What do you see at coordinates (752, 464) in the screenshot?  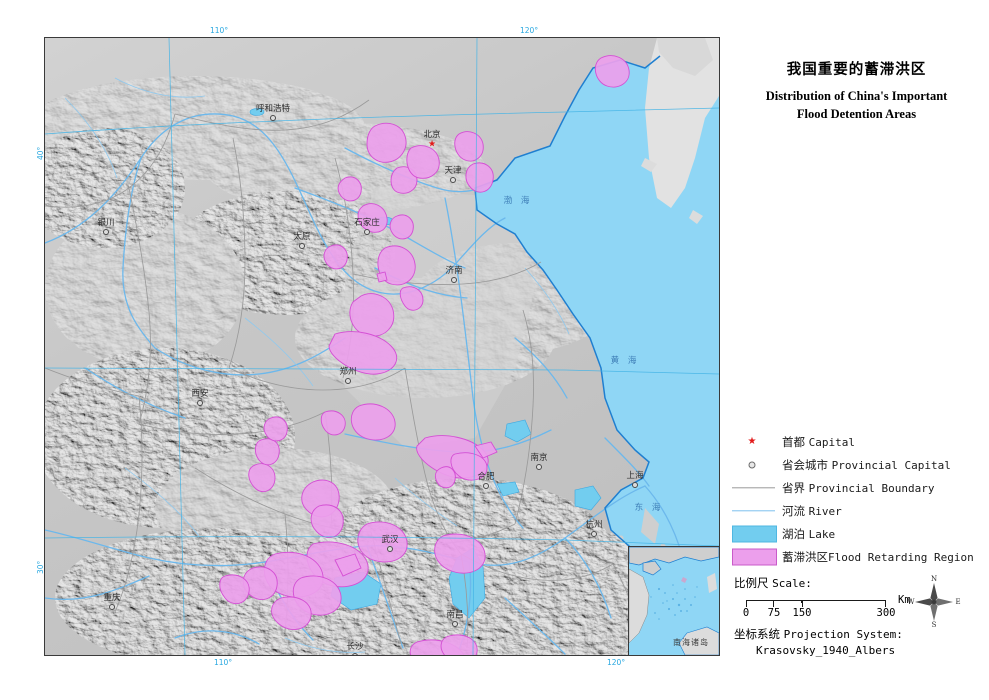 I see `legend-city-circle-icon` at bounding box center [752, 464].